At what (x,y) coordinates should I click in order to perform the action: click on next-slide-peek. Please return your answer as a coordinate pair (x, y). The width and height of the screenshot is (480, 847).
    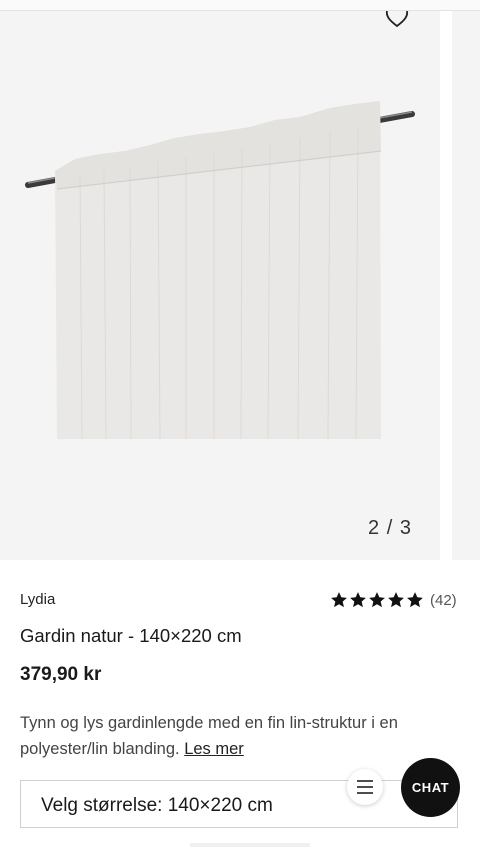
    Looking at the image, I should click on (466, 285).